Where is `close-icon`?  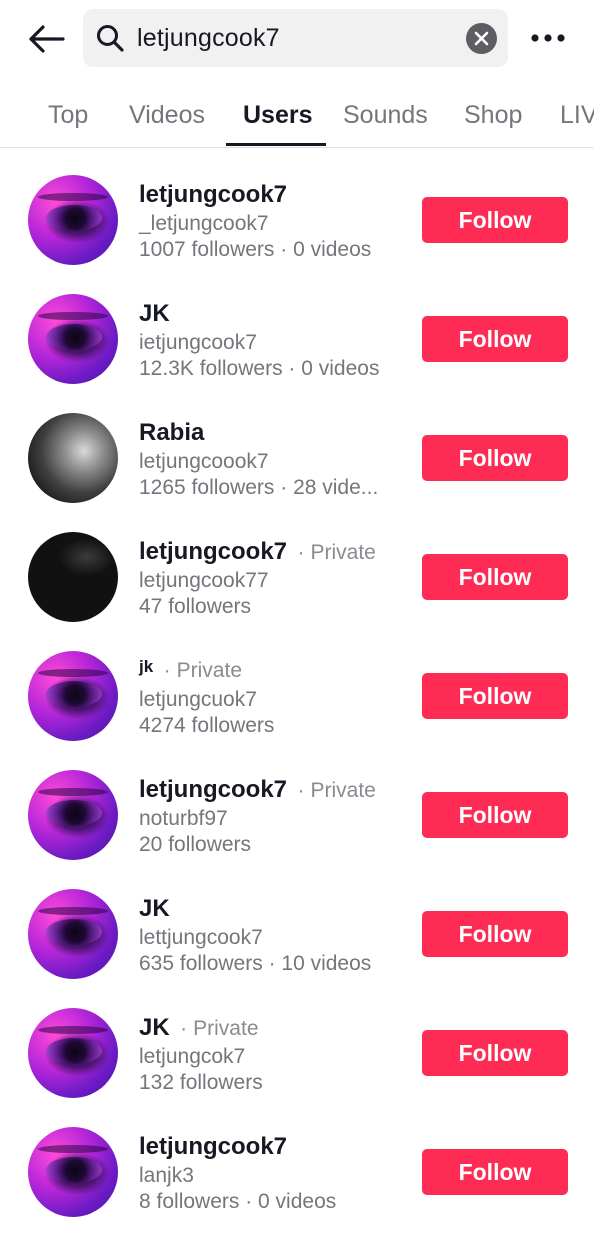
close-icon is located at coordinates (481, 38).